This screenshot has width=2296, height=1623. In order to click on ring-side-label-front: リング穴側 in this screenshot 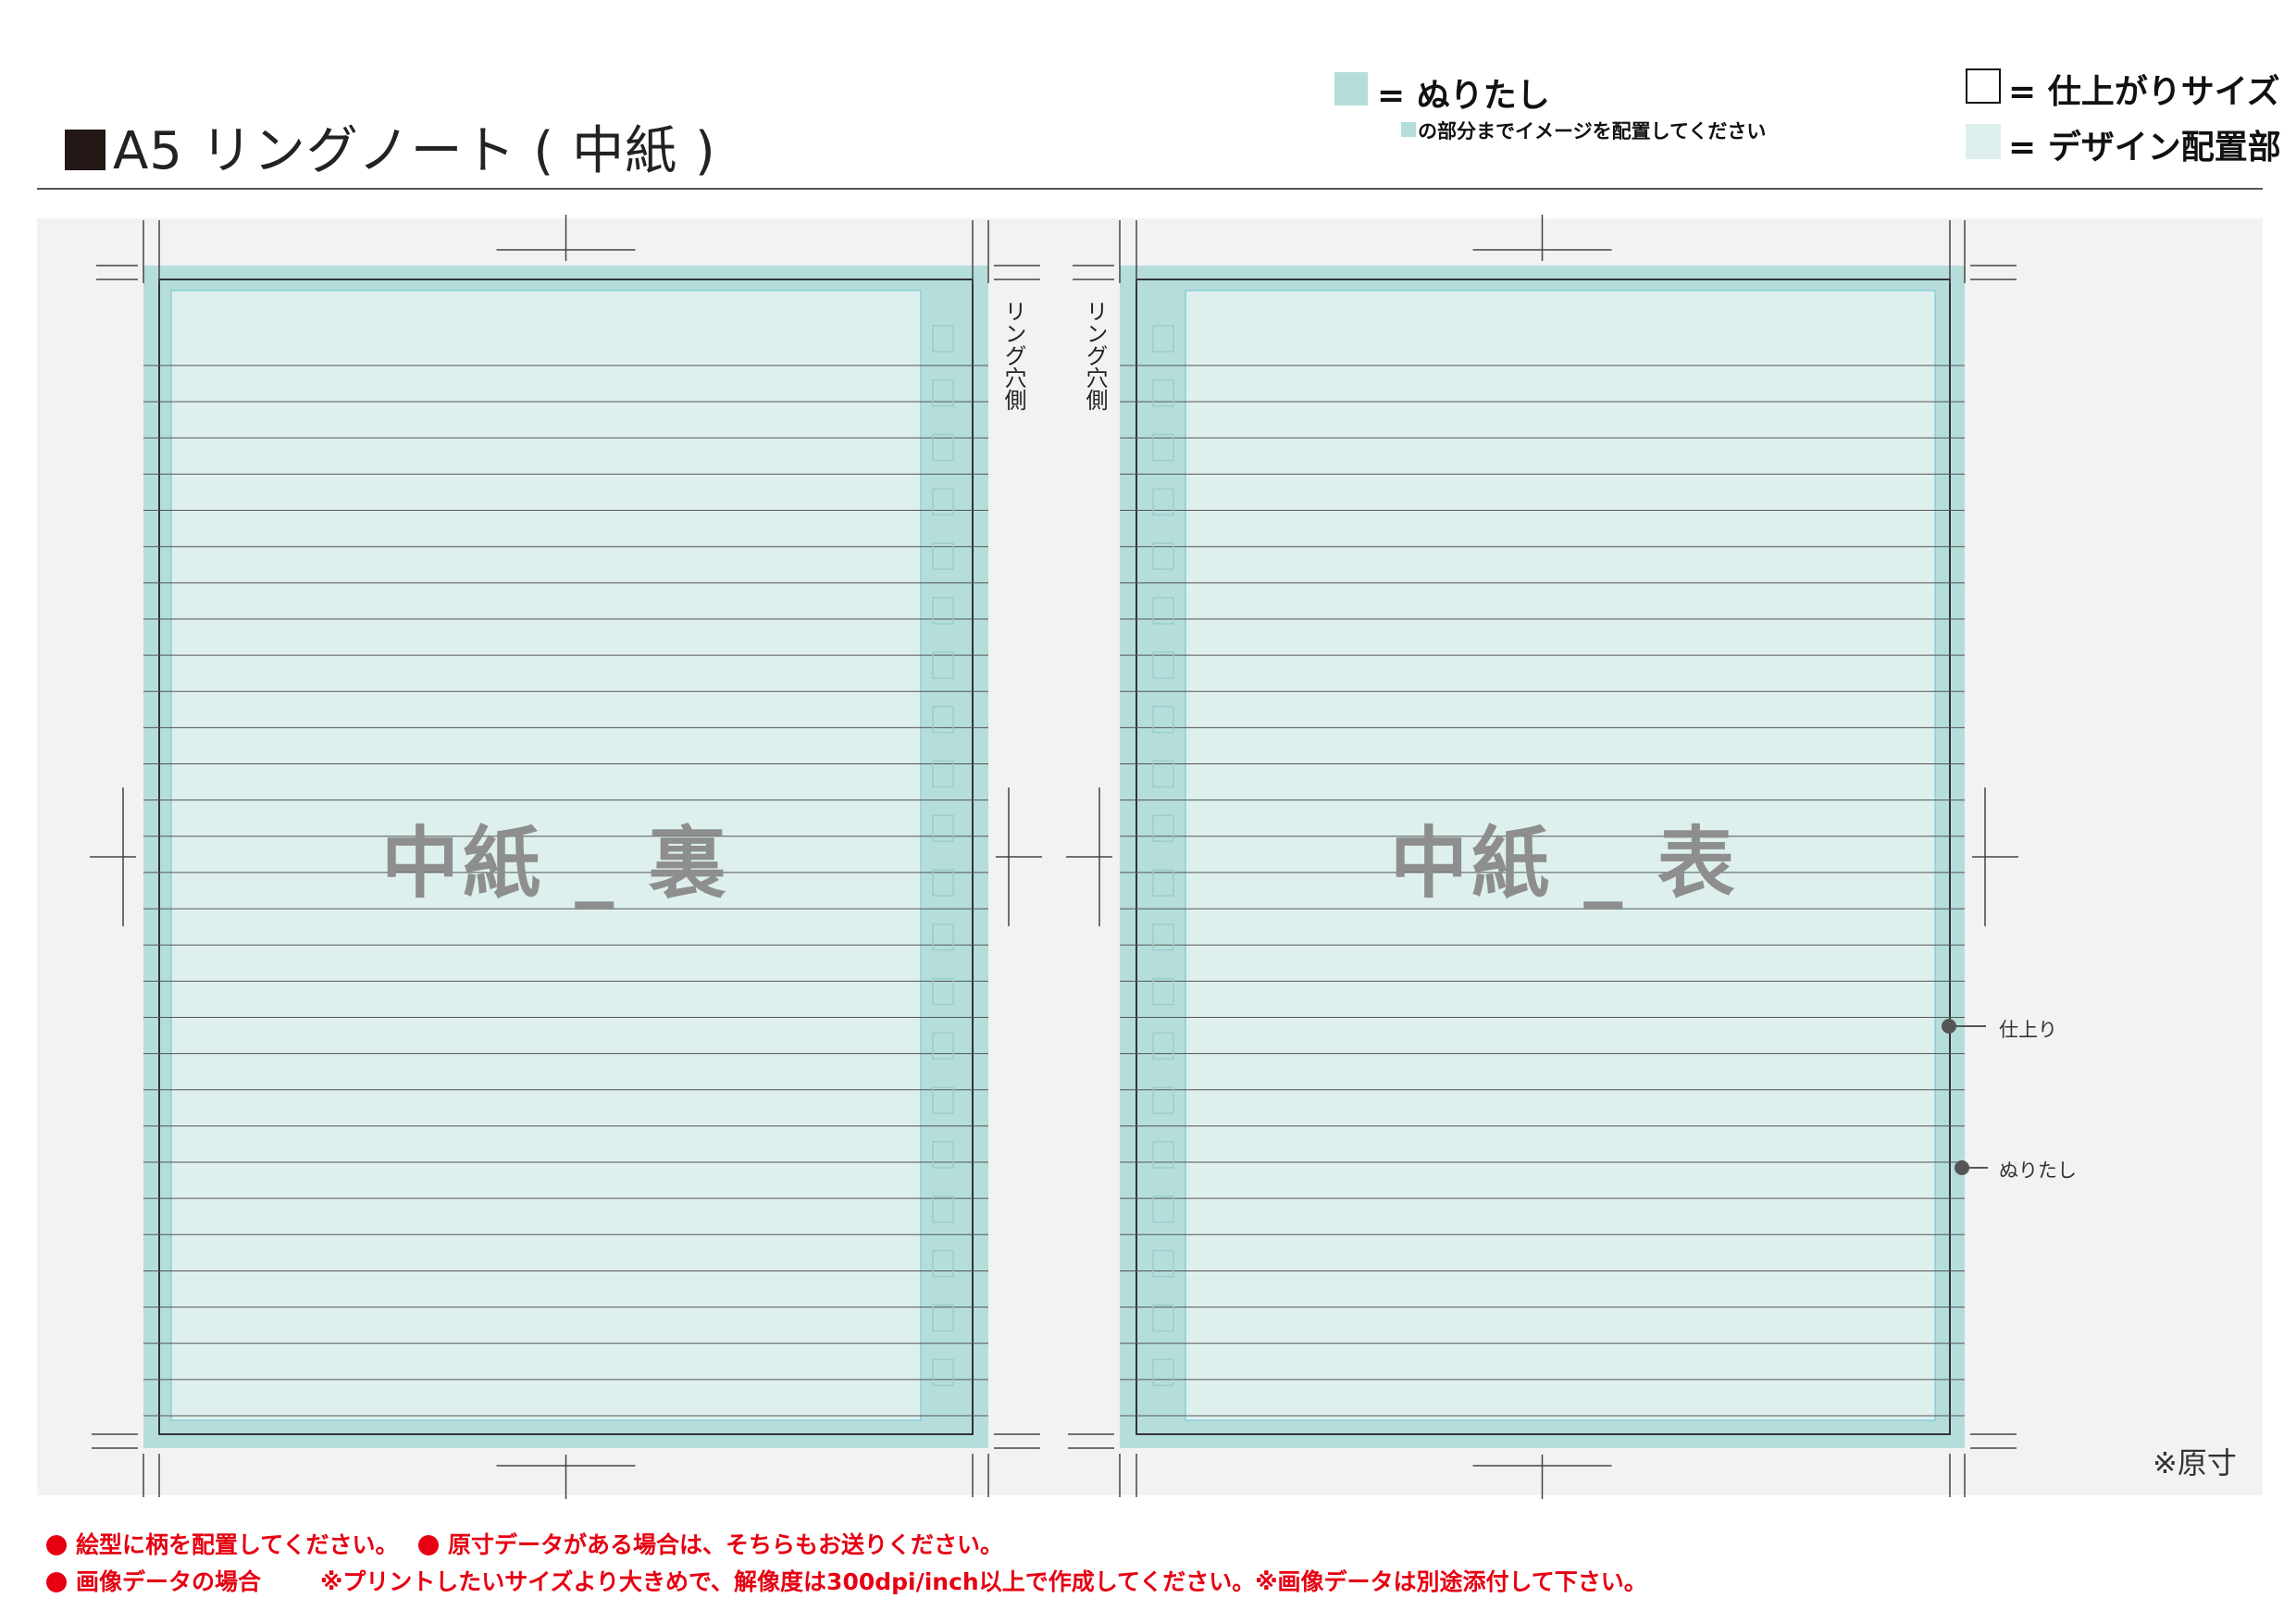, I will do `click(1095, 355)`.